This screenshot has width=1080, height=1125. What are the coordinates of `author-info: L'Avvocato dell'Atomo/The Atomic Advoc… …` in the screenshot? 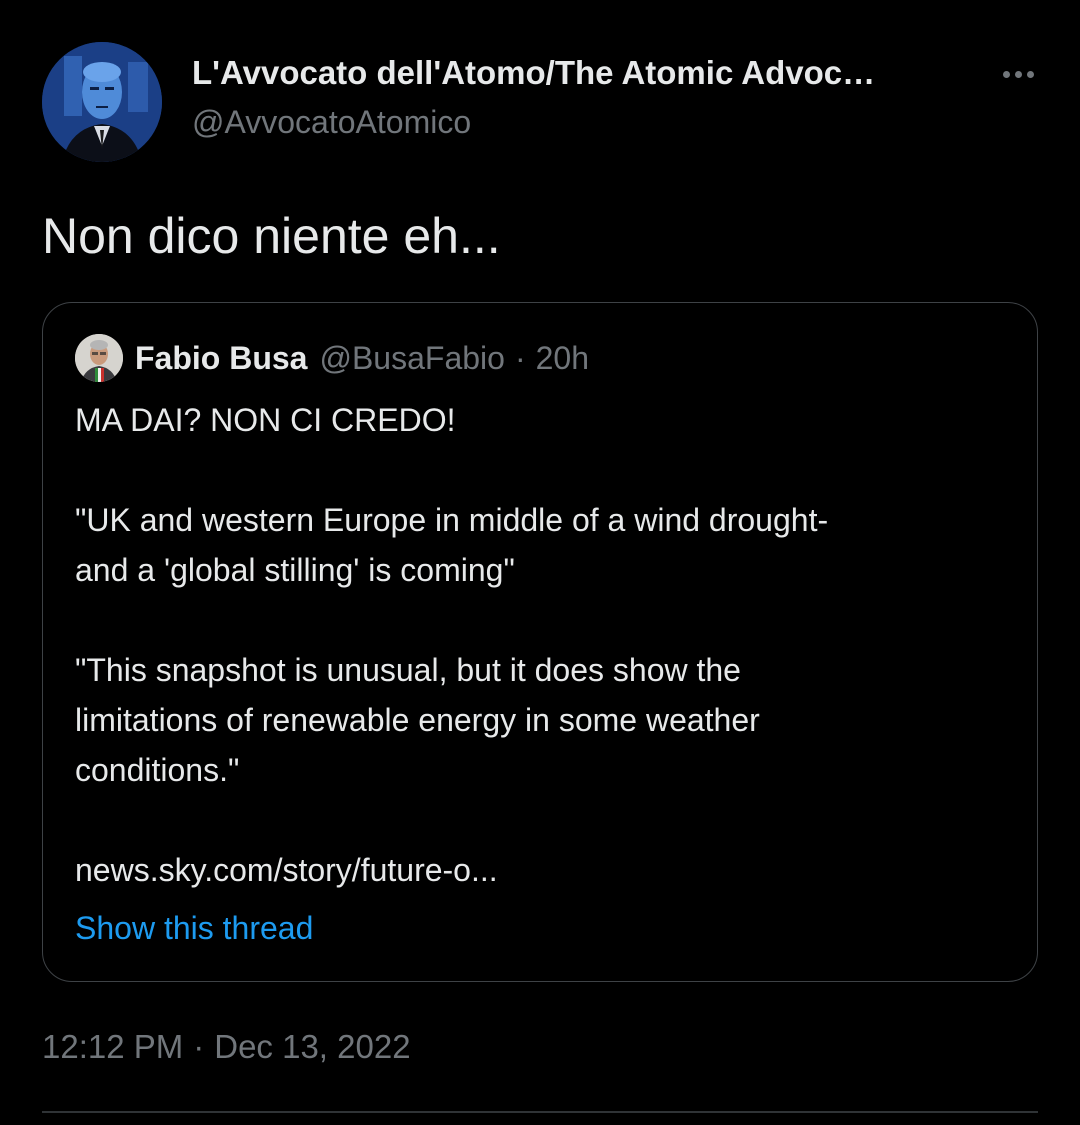 It's located at (582, 97).